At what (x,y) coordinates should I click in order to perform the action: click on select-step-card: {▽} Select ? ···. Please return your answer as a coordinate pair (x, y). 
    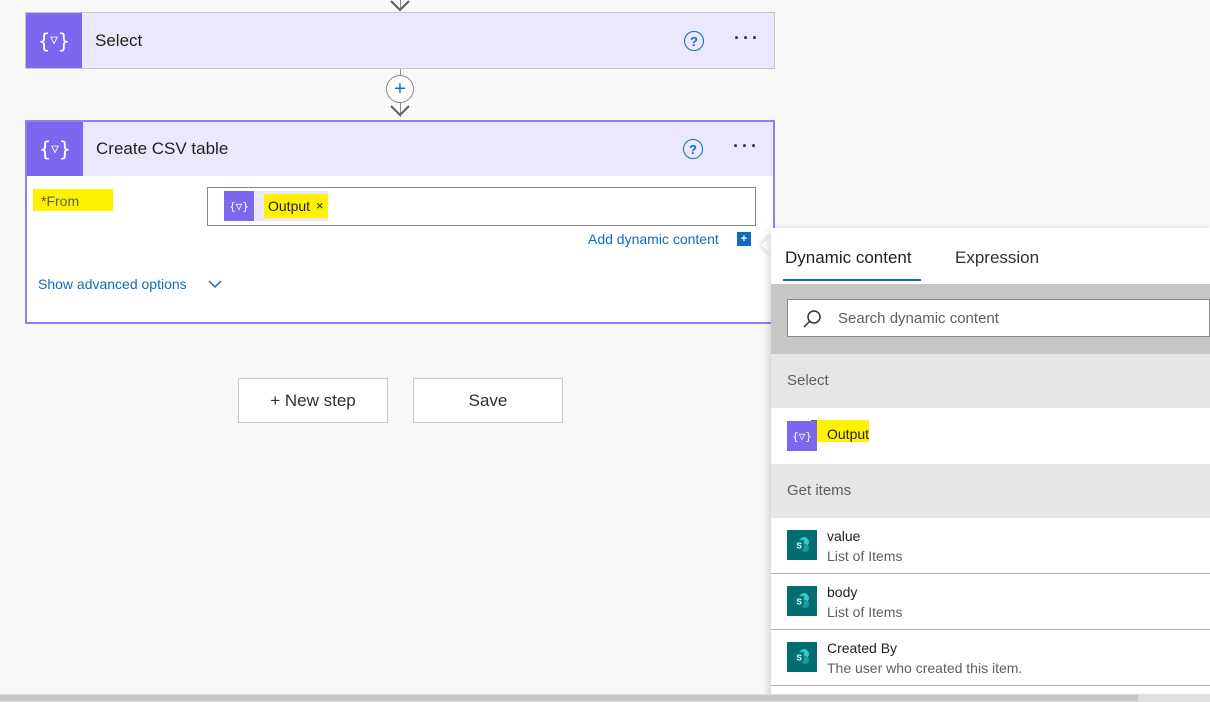
    Looking at the image, I should click on (400, 40).